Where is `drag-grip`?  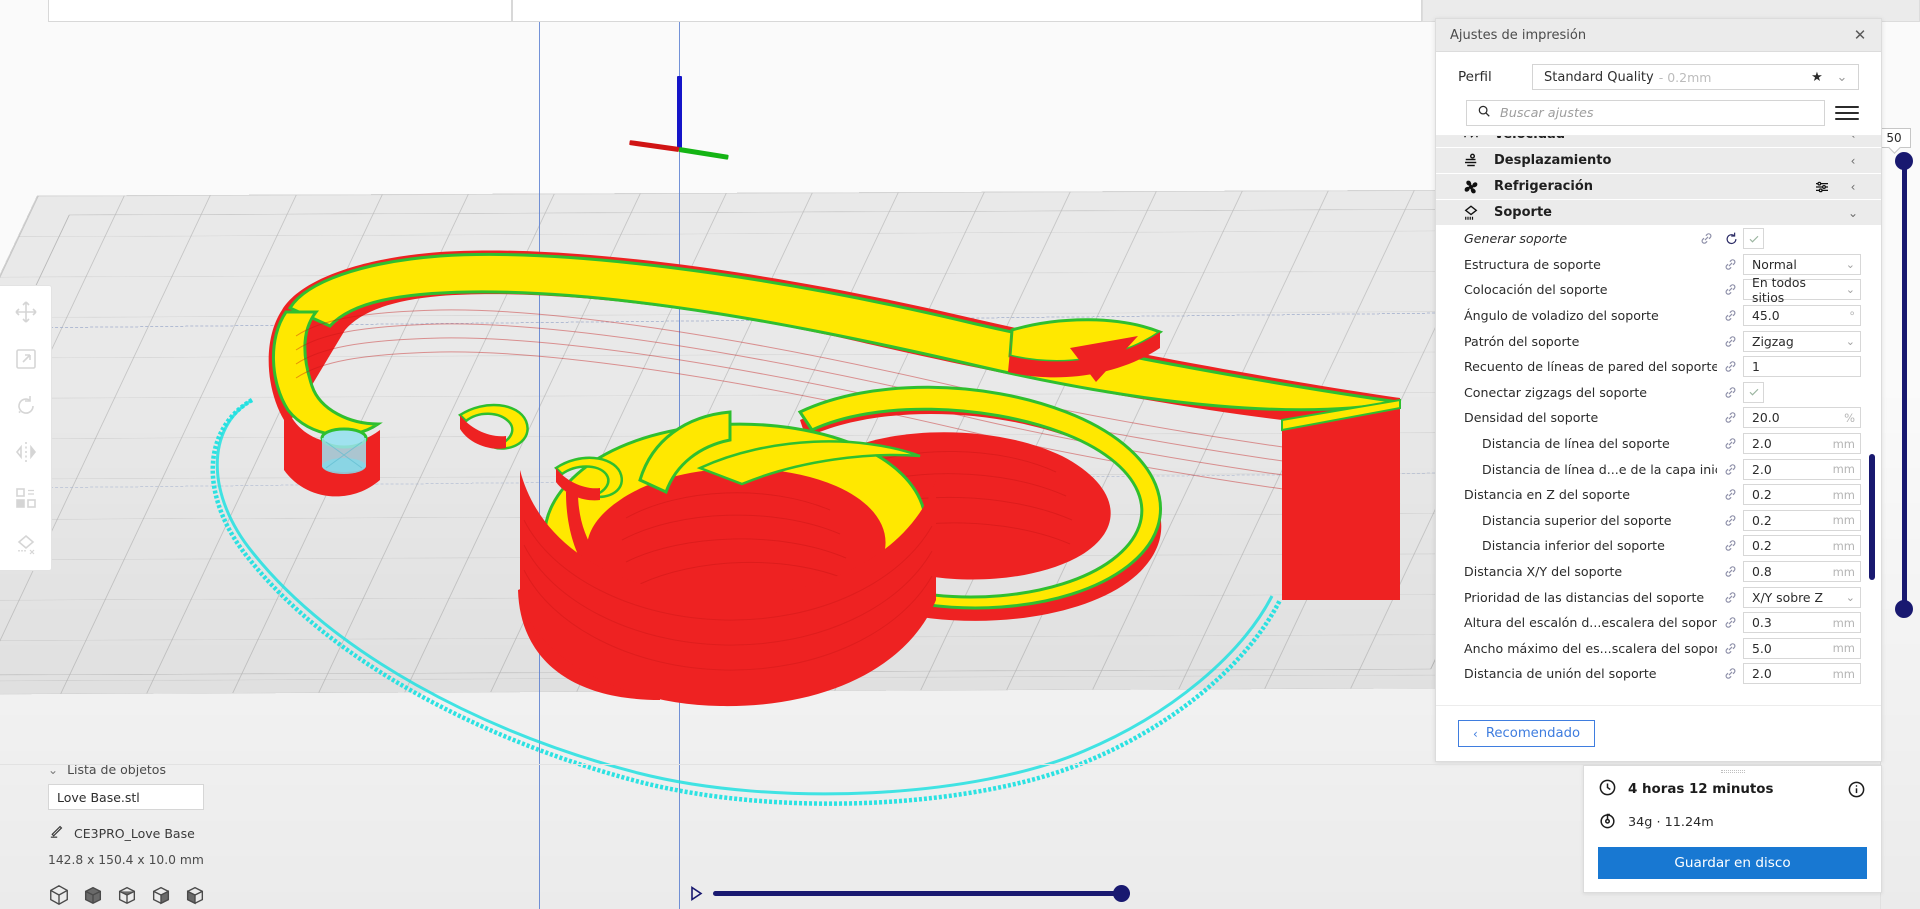
drag-grip is located at coordinates (1732, 771).